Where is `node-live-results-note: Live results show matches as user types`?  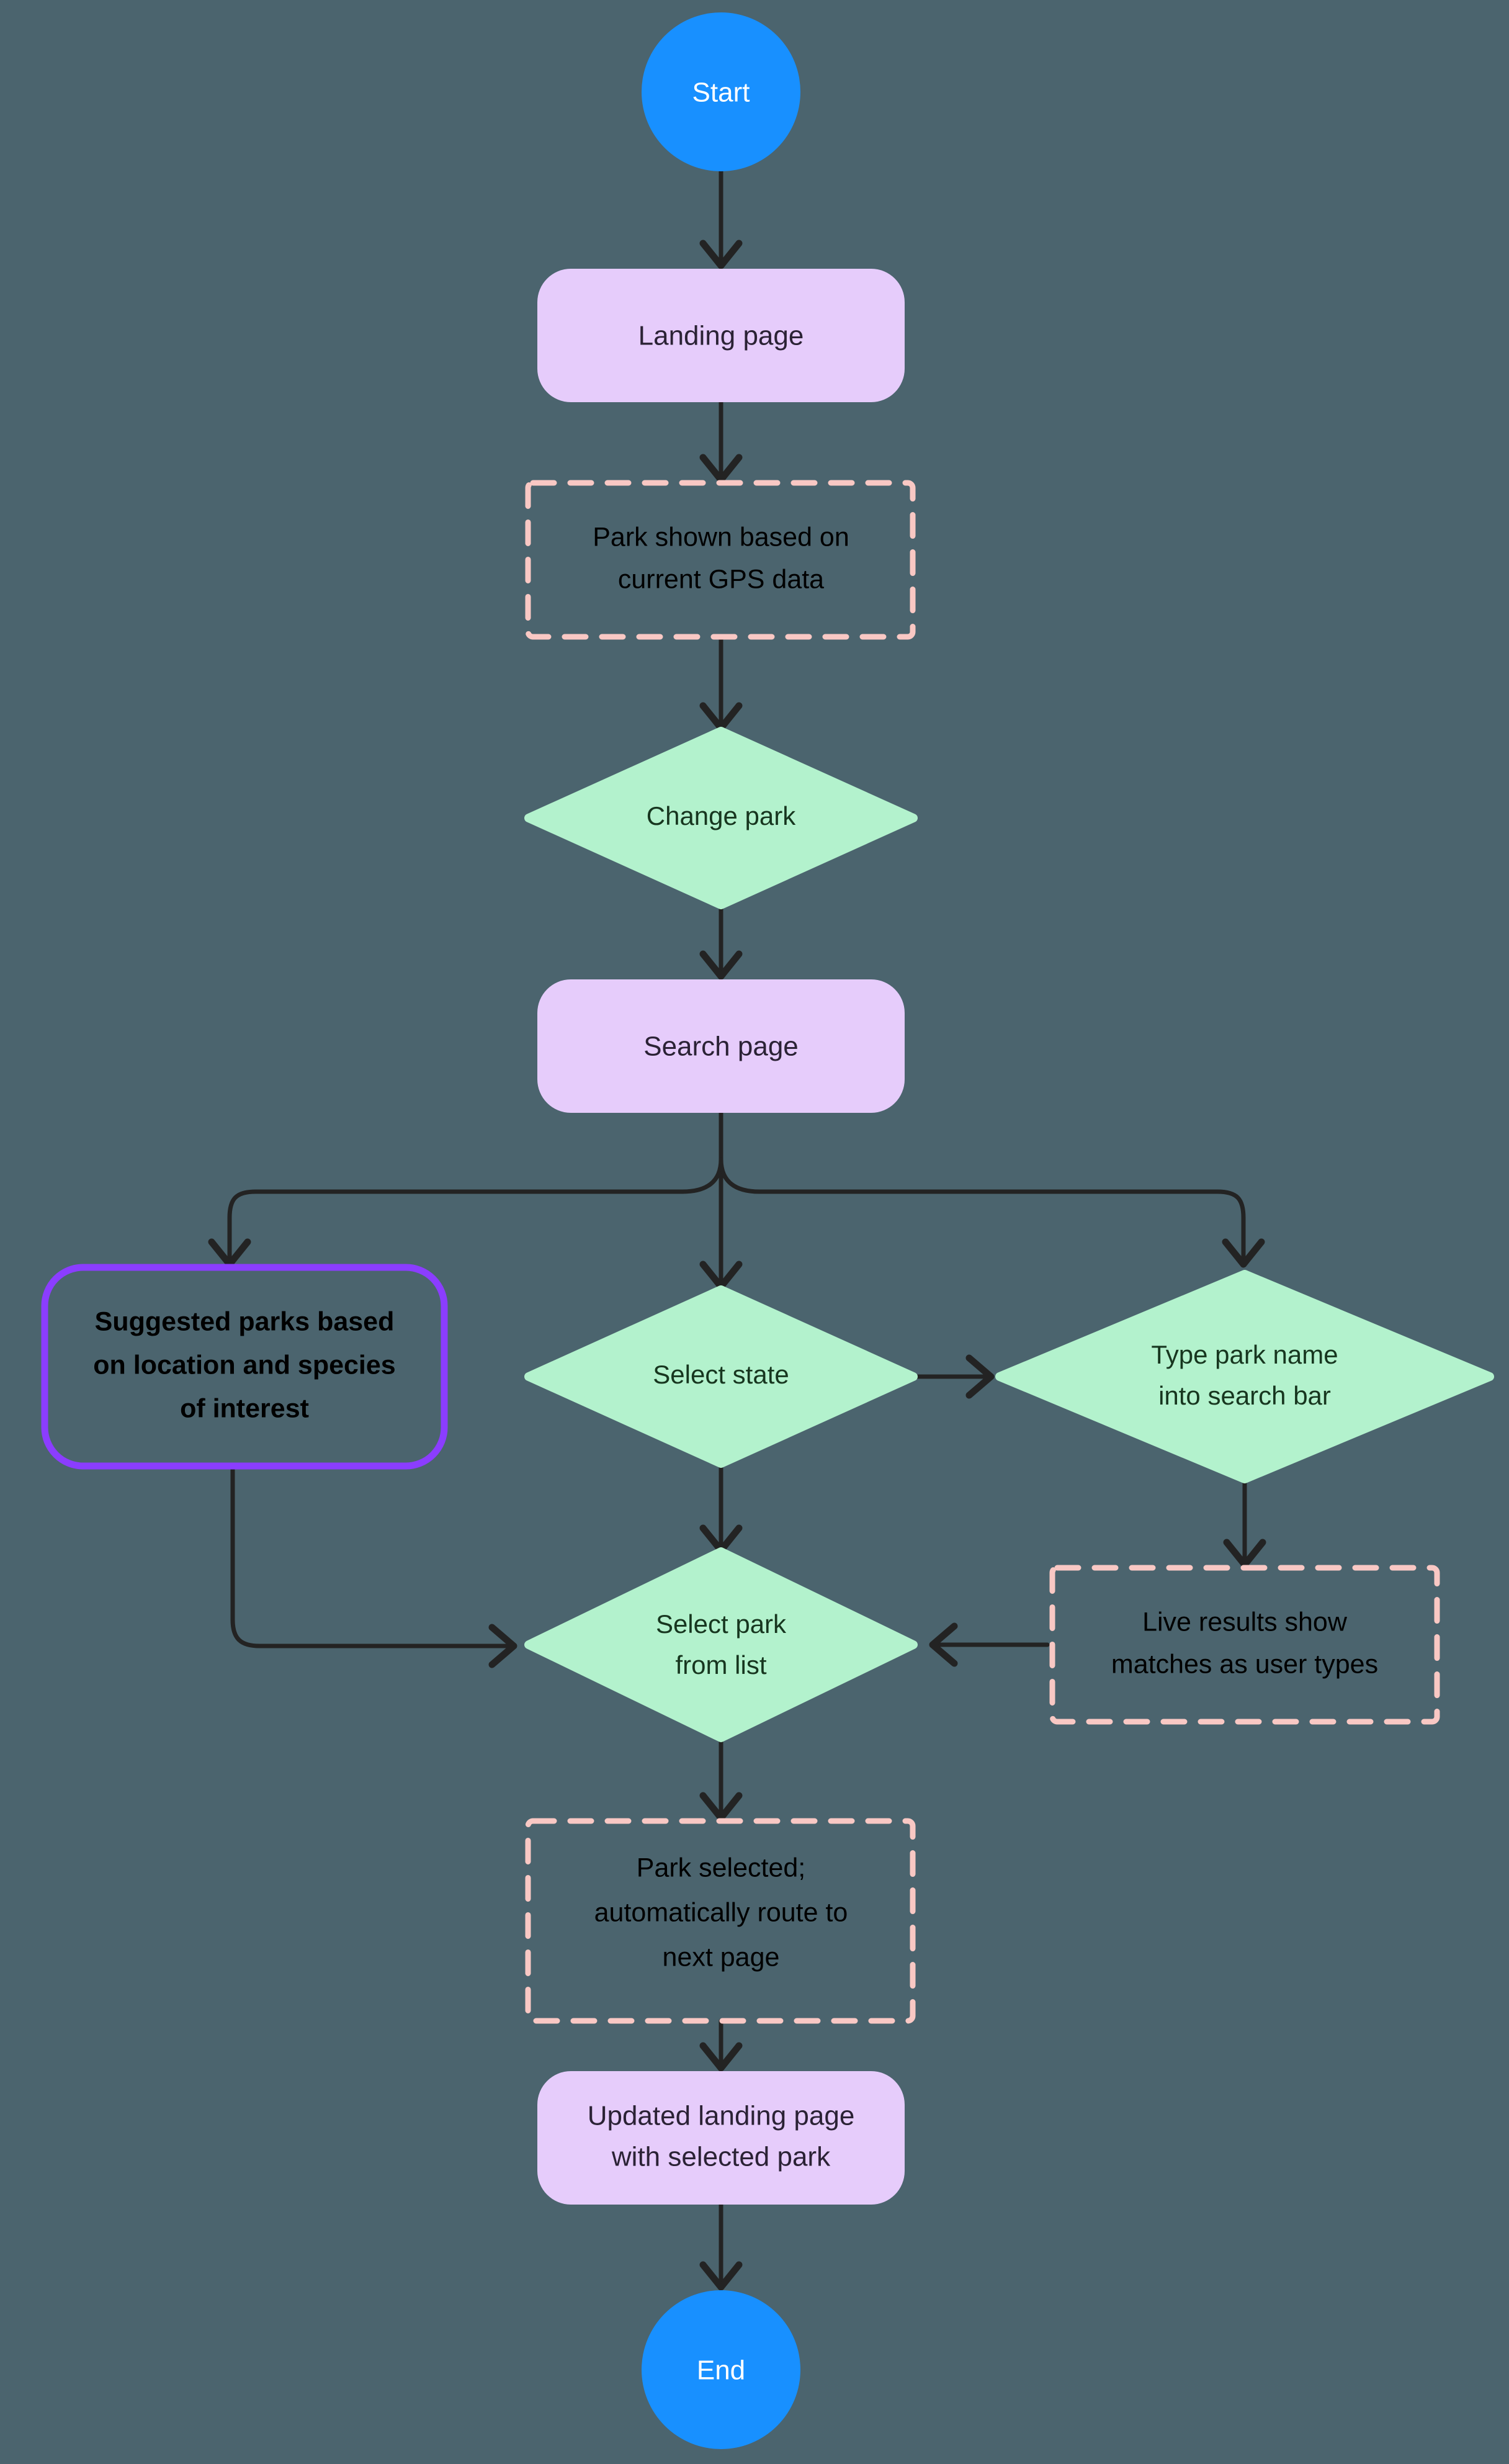
node-live-results-note: Live results show matches as user types is located at coordinates (1244, 1645).